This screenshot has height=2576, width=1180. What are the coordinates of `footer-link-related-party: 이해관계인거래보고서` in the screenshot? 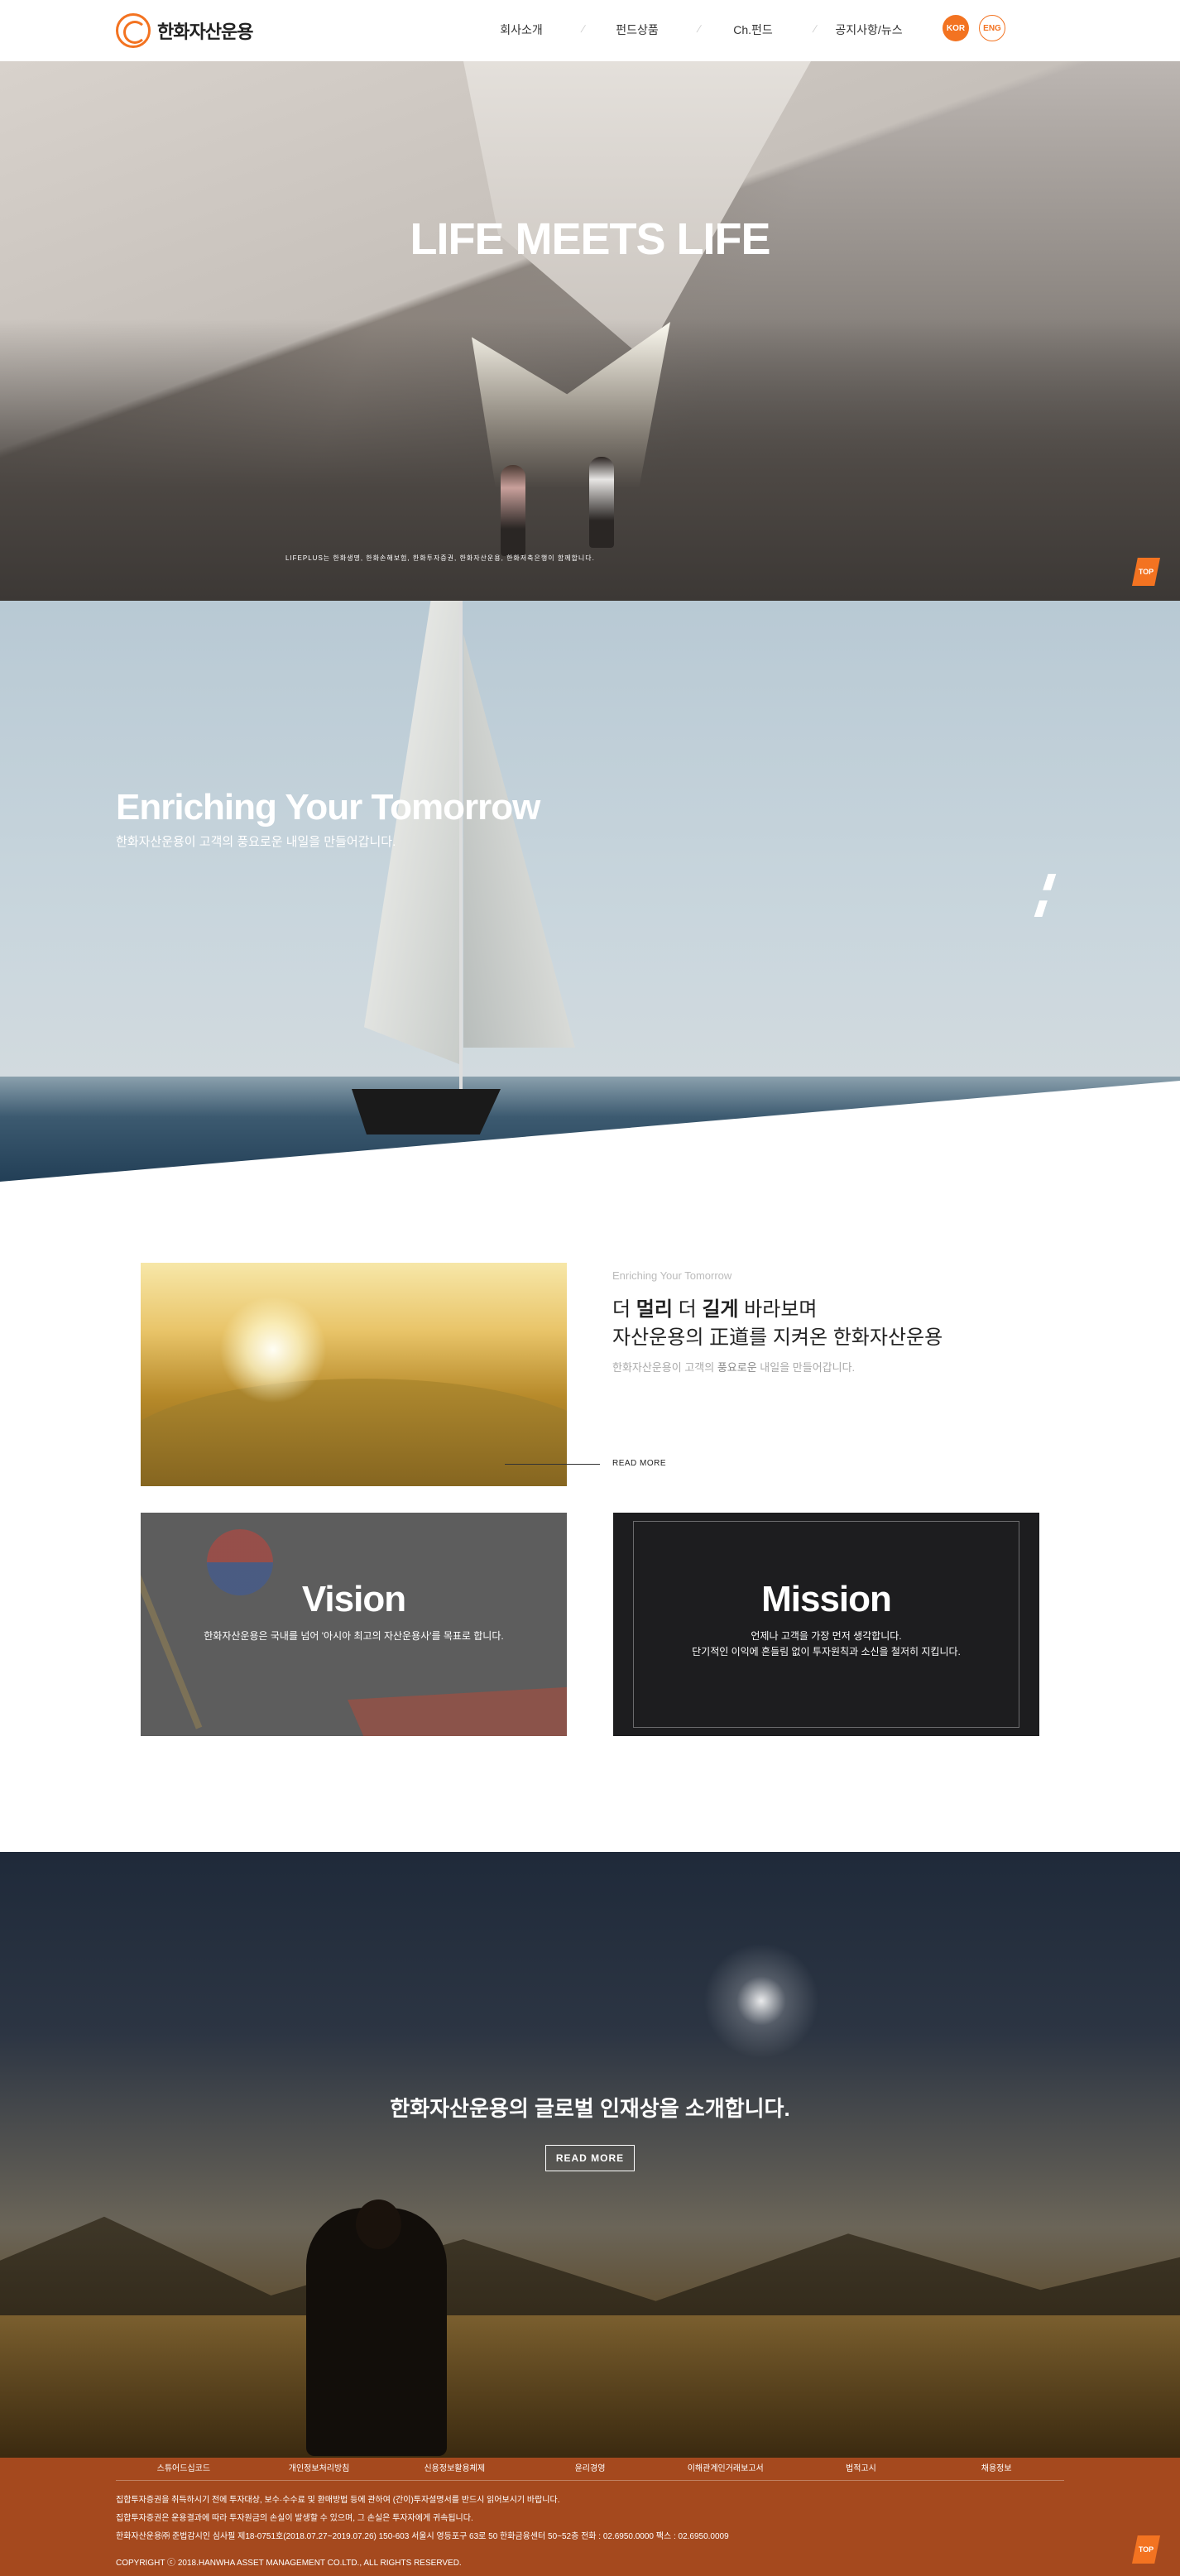 It's located at (726, 2469).